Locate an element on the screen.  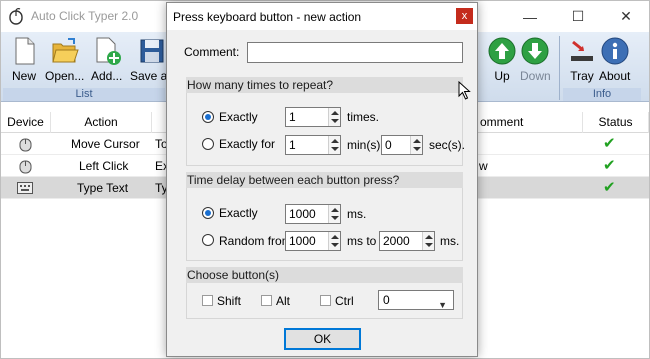
chevron-down-icon: ▼ is located at coordinates (442, 305).